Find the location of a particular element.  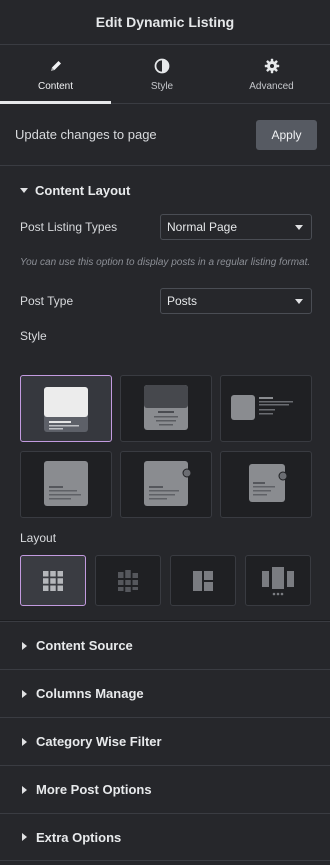

style-3-preview-icon is located at coordinates (262, 407).